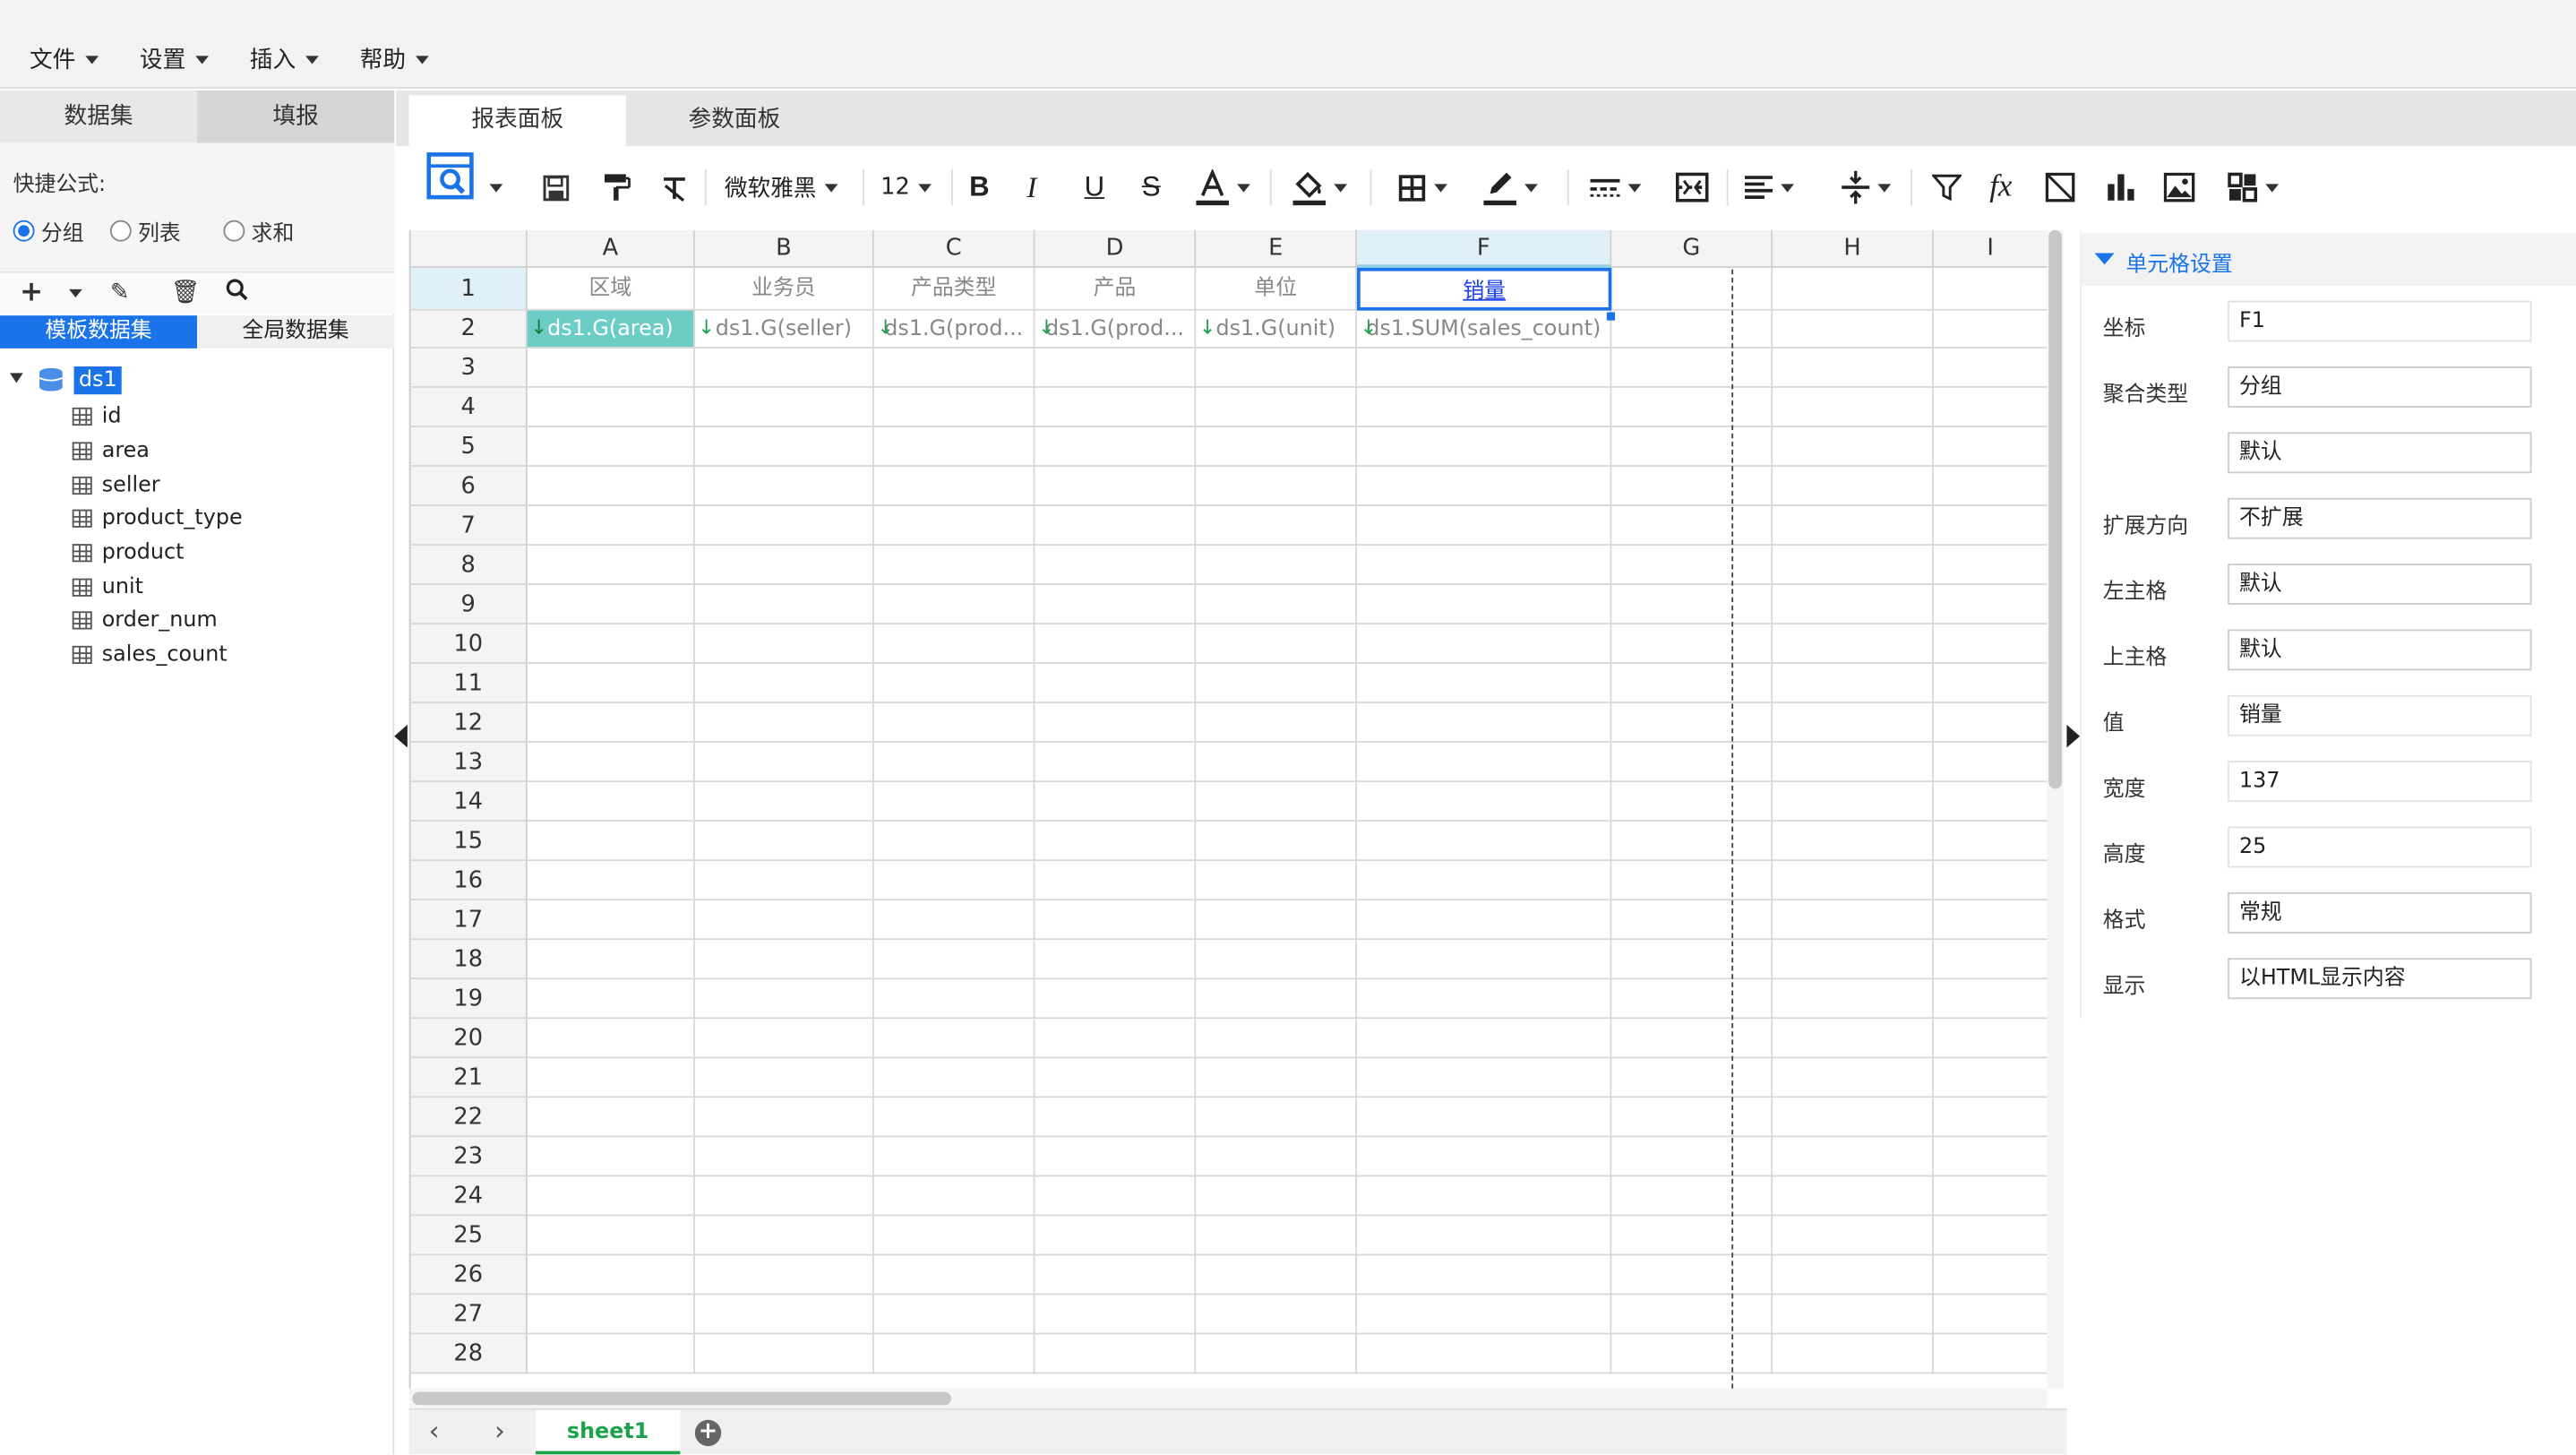 Image resolution: width=2576 pixels, height=1455 pixels. What do you see at coordinates (1116, 407) in the screenshot?
I see `grid-cell-D4` at bounding box center [1116, 407].